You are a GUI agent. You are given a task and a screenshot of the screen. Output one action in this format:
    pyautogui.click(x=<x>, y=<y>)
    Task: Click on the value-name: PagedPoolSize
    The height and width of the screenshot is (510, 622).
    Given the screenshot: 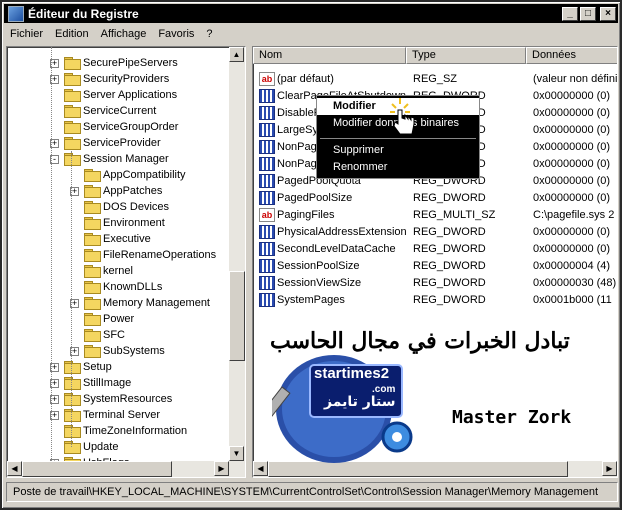 What is the action you would take?
    pyautogui.click(x=315, y=198)
    